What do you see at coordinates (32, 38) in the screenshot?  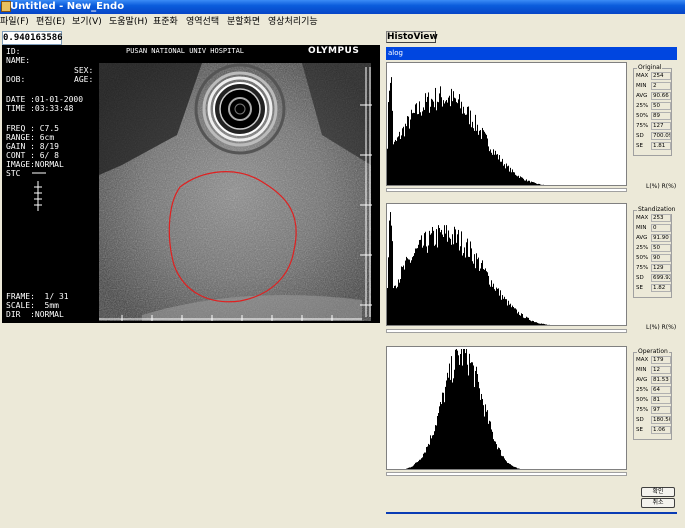 I see `value-readout: 0.940163586` at bounding box center [32, 38].